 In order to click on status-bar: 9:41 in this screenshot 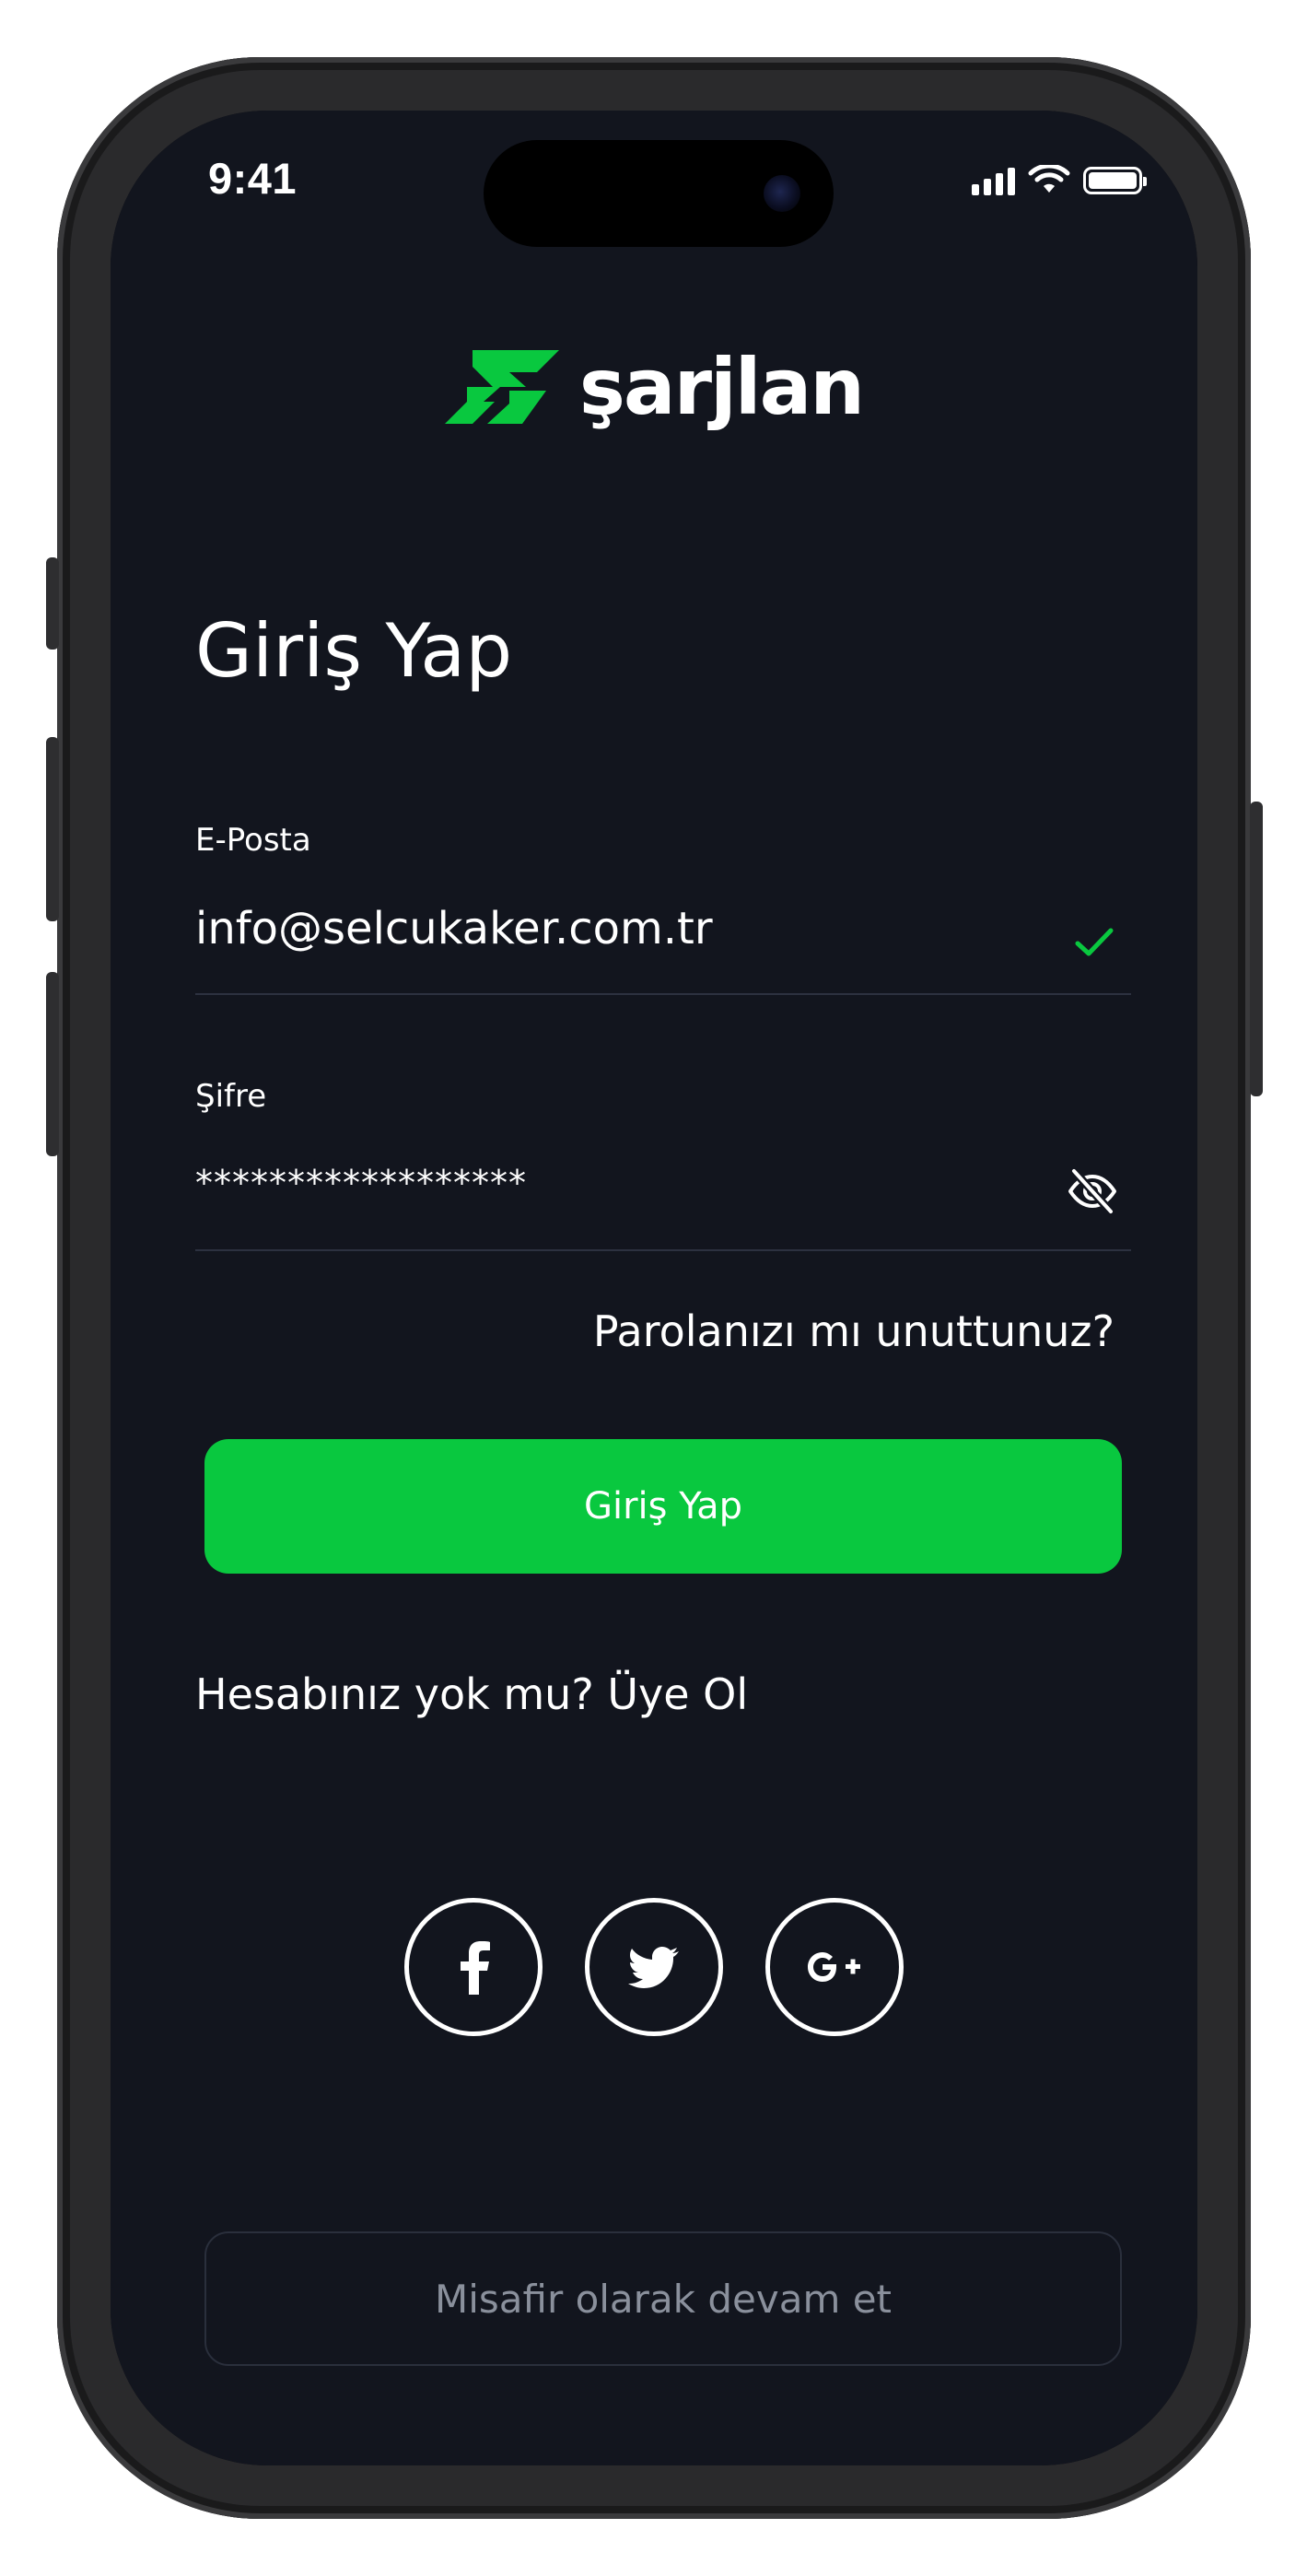, I will do `click(654, 179)`.